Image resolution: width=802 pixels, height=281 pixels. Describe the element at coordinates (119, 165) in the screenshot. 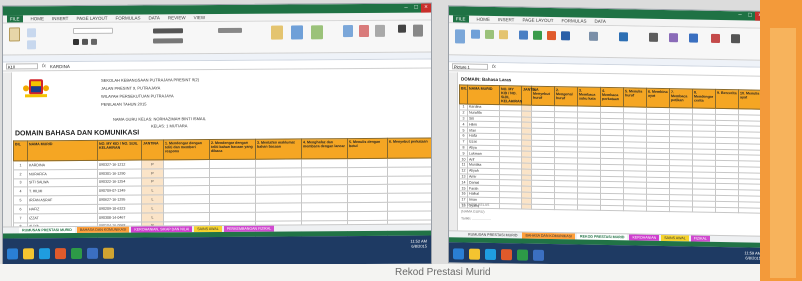

I see `cell-kp: 090327-16-1212` at that location.